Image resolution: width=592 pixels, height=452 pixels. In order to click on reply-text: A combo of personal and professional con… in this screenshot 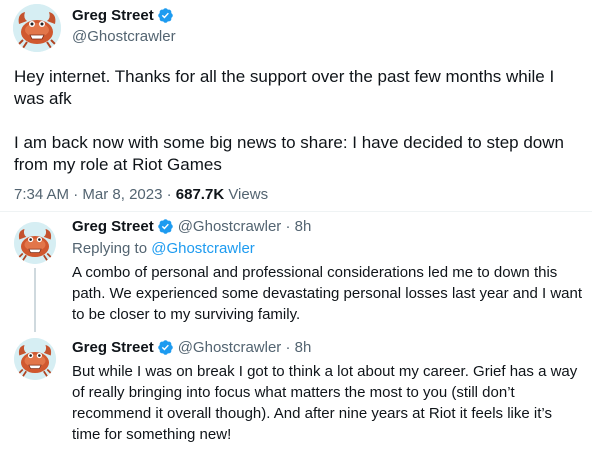, I will do `click(327, 293)`.